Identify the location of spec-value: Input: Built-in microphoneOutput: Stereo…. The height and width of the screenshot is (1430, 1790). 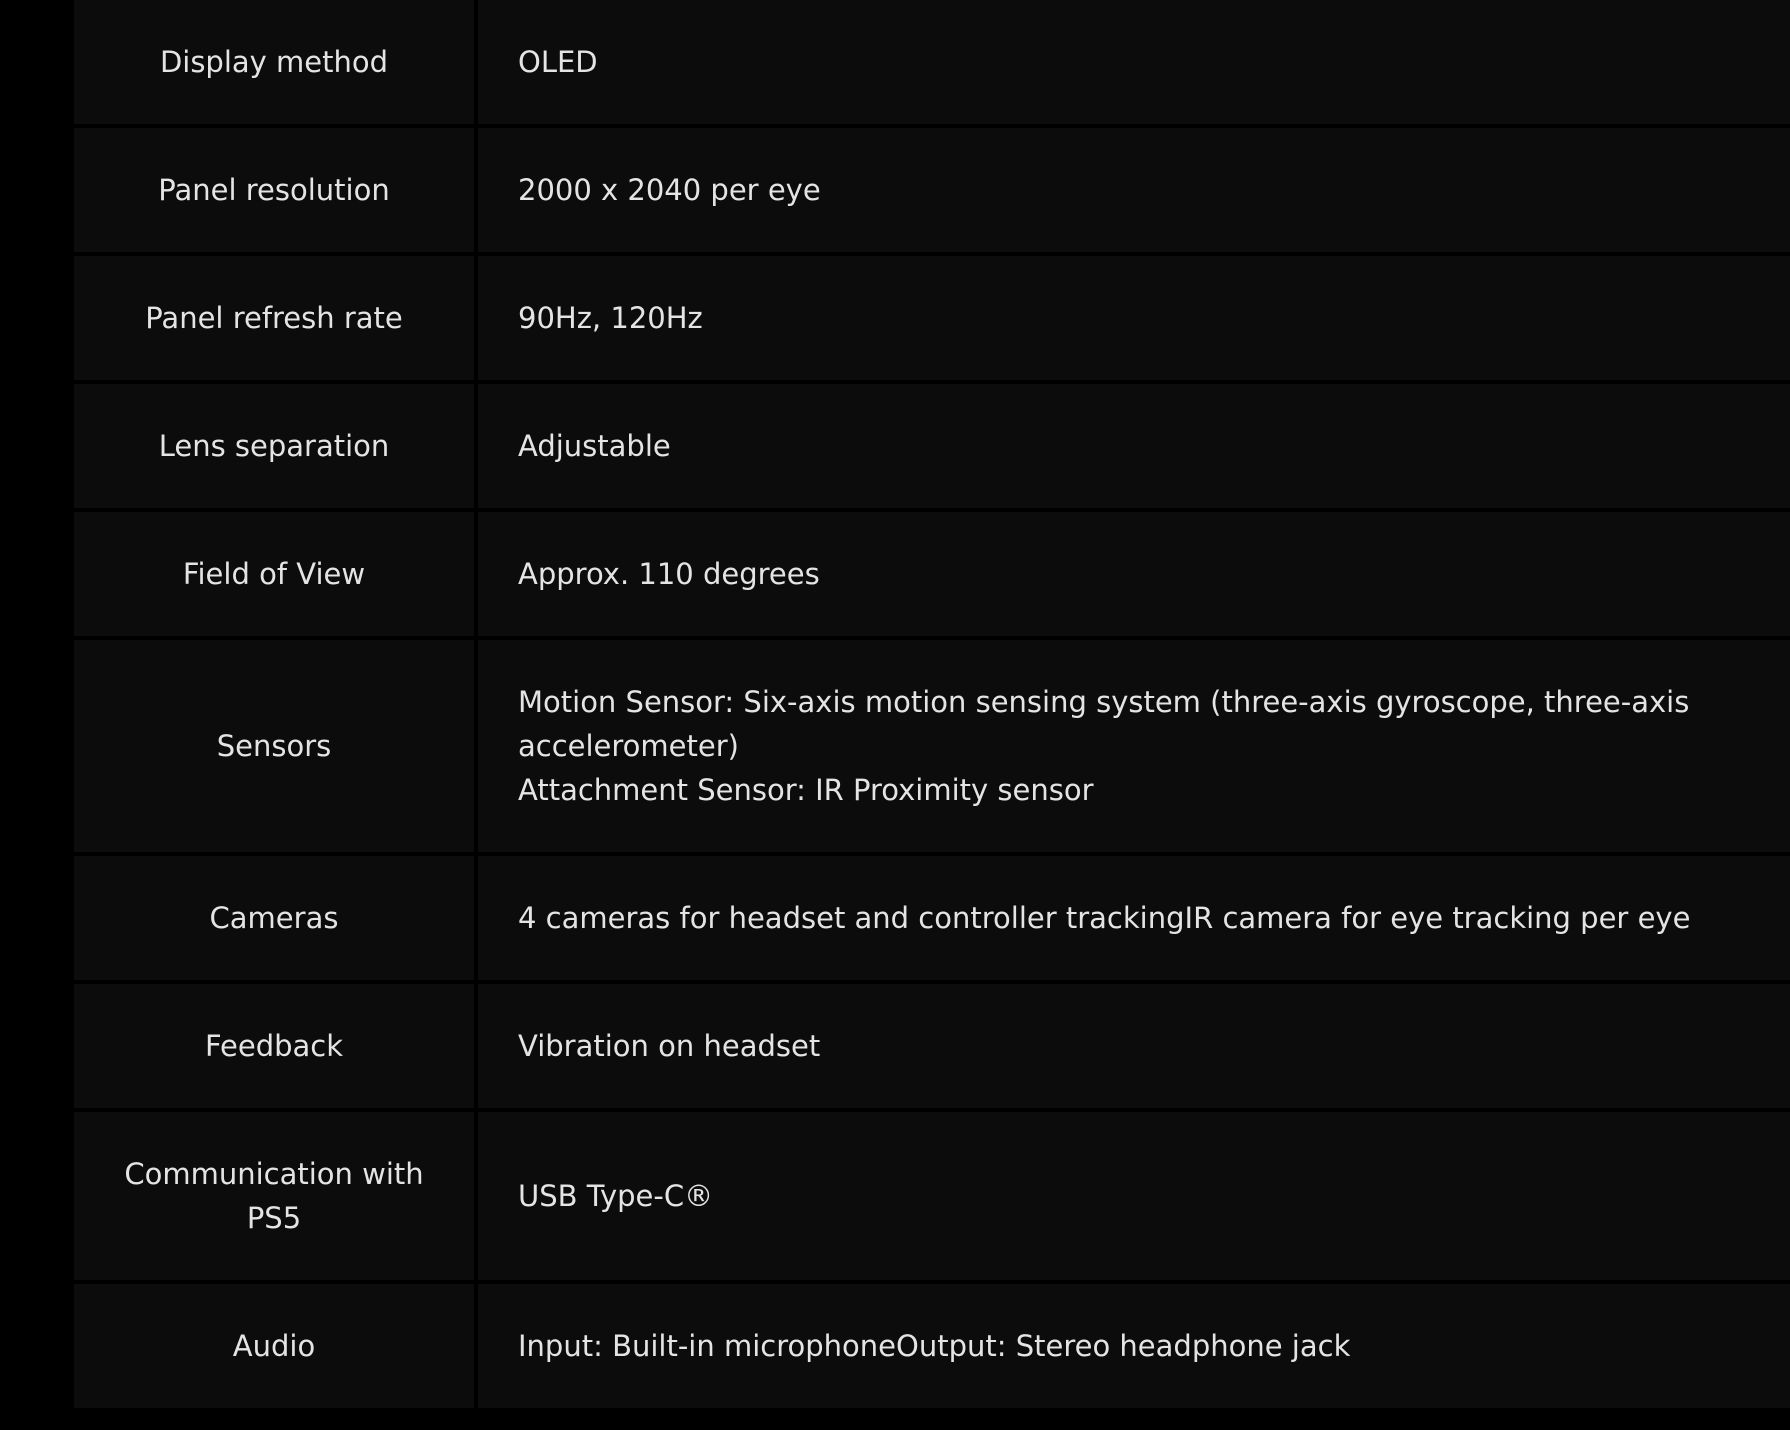
(1134, 1346).